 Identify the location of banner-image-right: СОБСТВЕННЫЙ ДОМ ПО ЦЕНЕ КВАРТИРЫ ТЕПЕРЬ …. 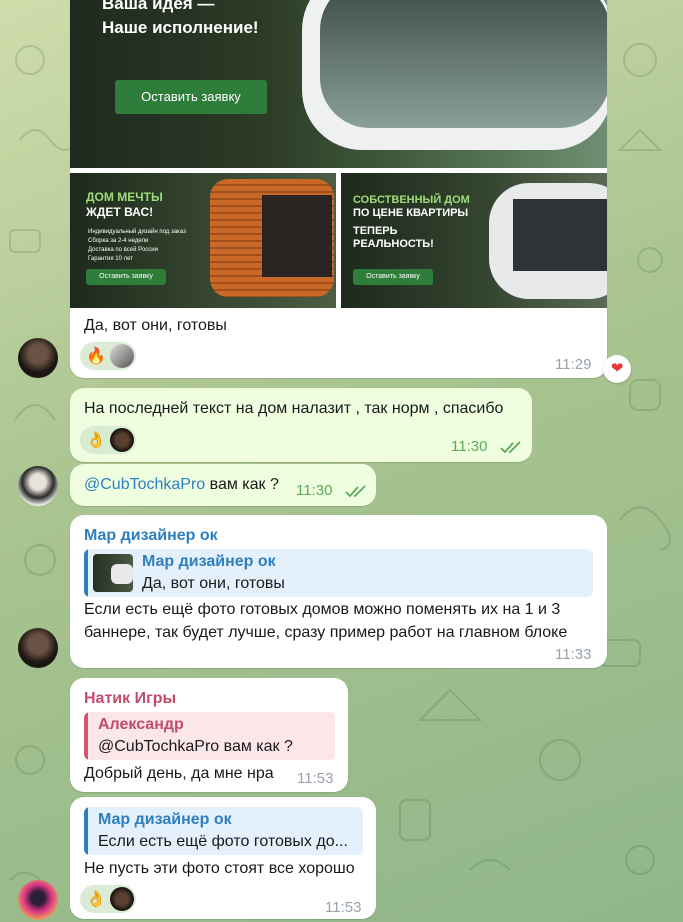
(474, 240).